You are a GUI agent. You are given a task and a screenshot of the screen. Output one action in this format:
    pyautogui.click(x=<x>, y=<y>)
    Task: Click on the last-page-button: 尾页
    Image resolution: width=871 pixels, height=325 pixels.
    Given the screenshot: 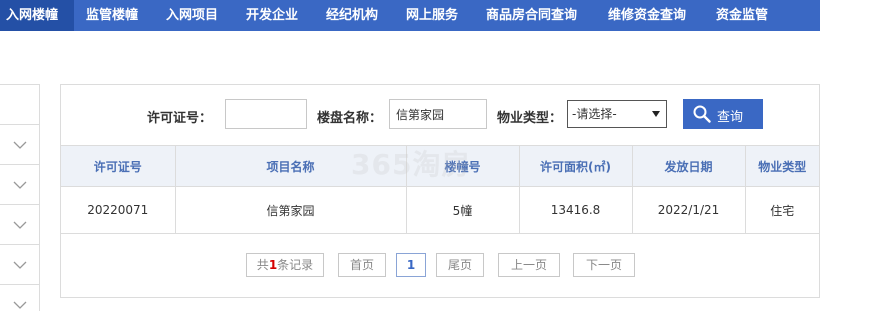 What is the action you would take?
    pyautogui.click(x=460, y=265)
    